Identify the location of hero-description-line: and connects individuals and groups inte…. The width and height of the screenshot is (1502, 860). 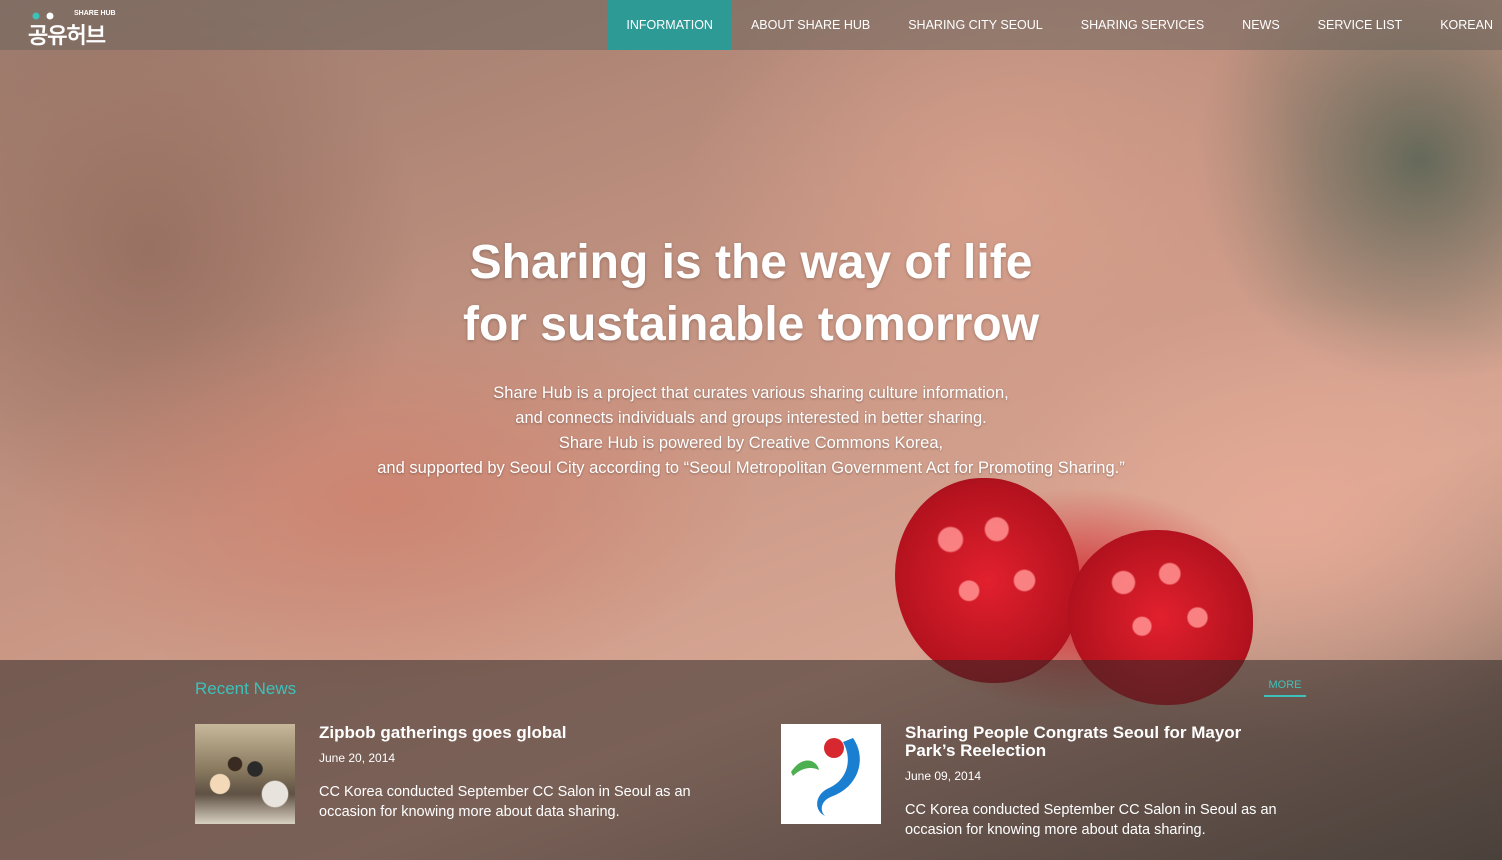
(751, 418).